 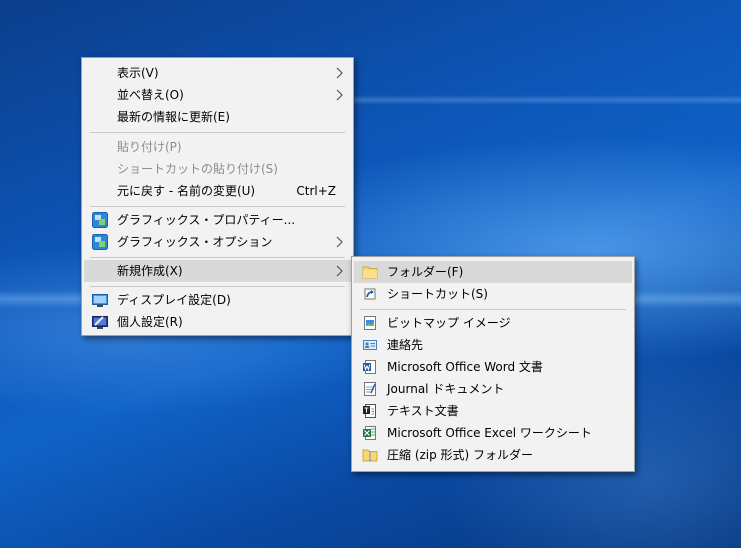 What do you see at coordinates (100, 300) in the screenshot?
I see `display-icon` at bounding box center [100, 300].